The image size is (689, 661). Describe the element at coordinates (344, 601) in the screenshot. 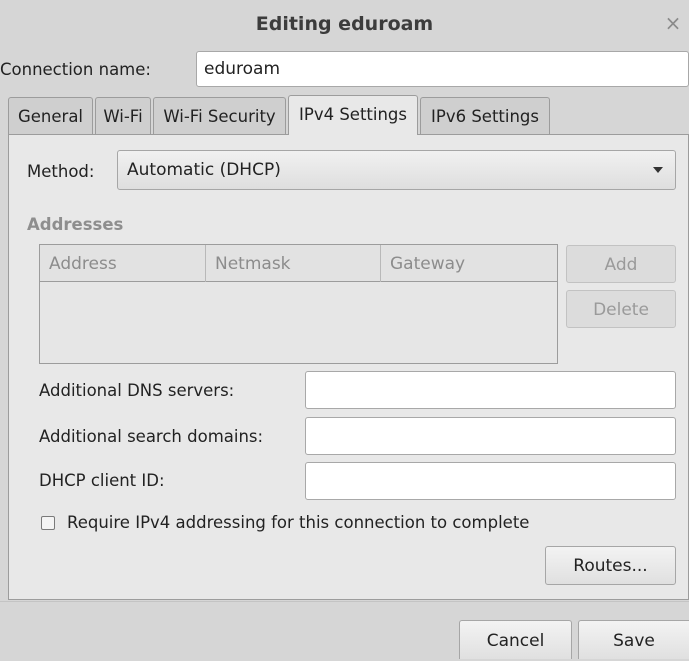

I see `footer-separator` at that location.